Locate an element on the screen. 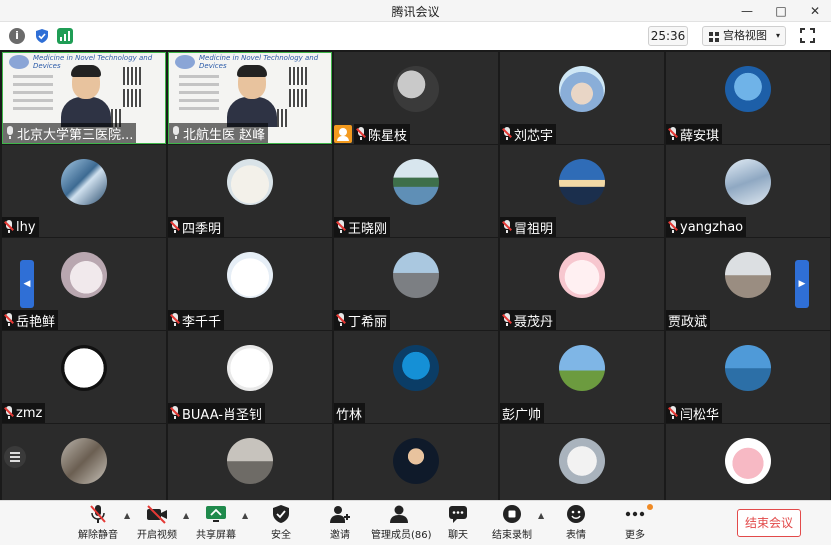  speaker-video is located at coordinates (252, 96).